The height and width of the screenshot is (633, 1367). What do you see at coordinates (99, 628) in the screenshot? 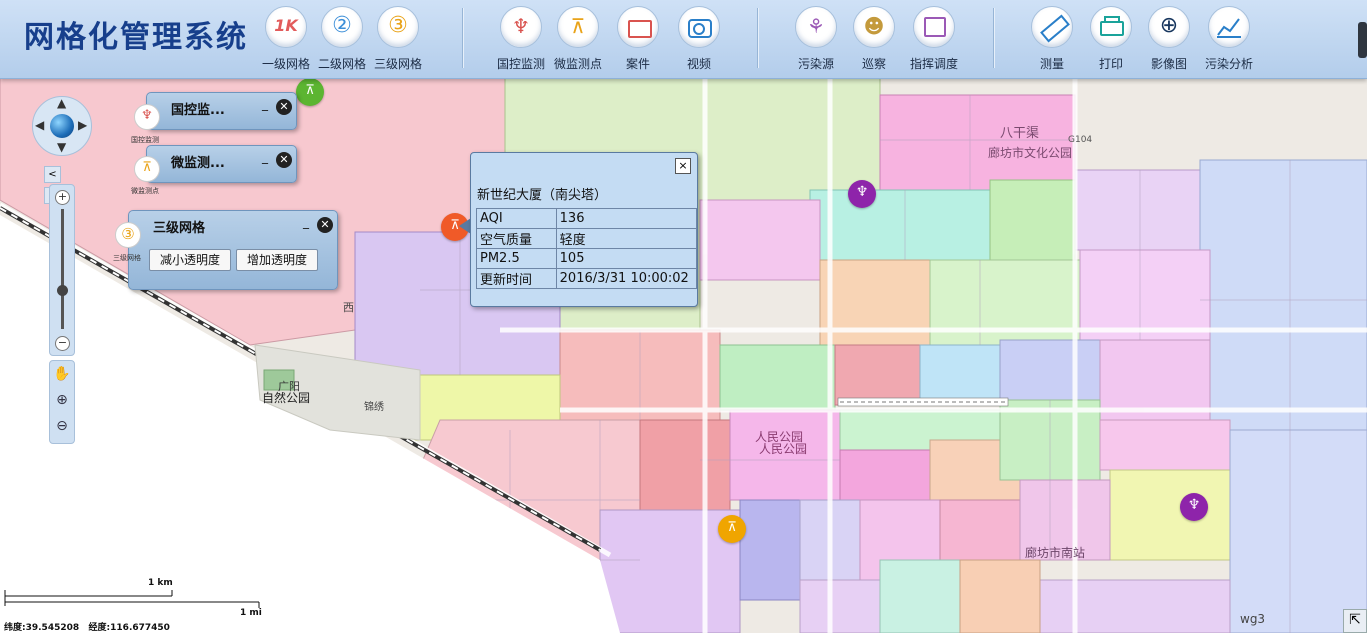
I see `longitude-label: 经度:` at bounding box center [99, 628].